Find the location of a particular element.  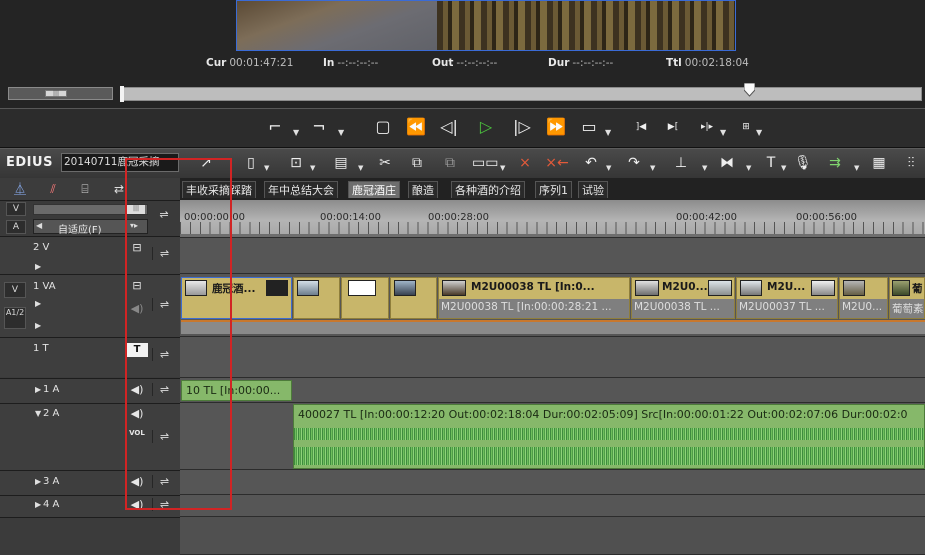

insert-overwrite-dropdown-icon: ▼ is located at coordinates (759, 132).